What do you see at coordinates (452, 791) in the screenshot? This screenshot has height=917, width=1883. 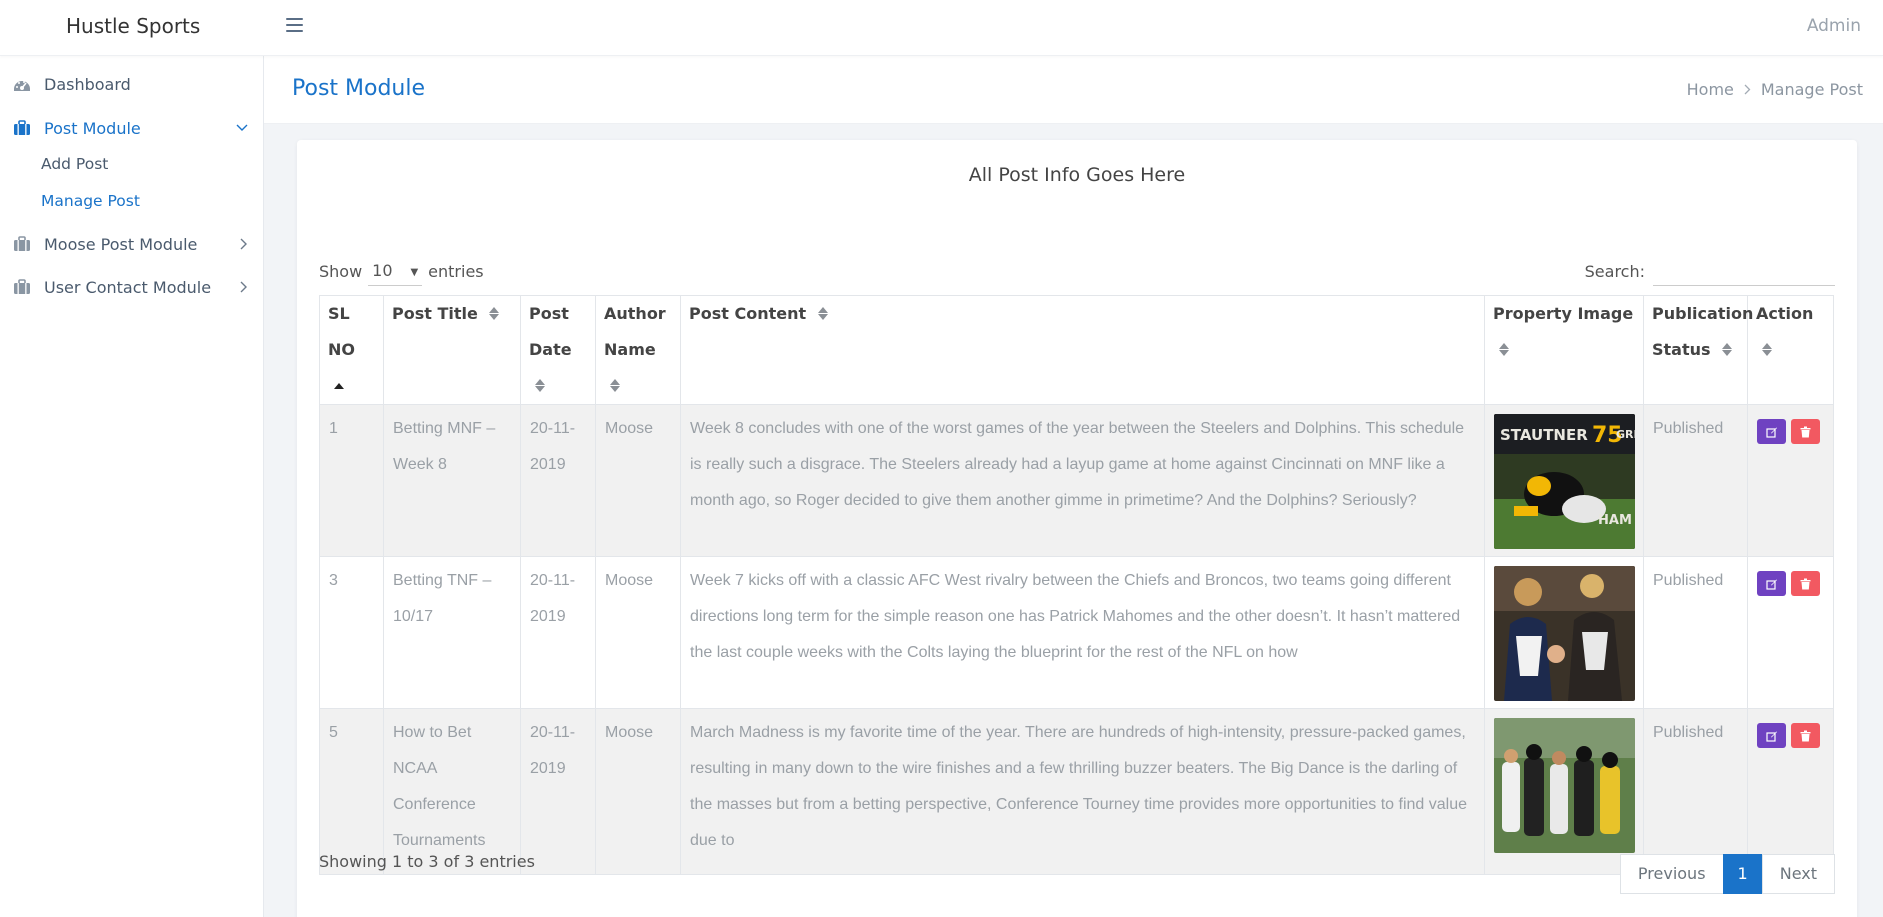 I see `cell-post-title: How to Bet NCAA Conference Tournaments` at bounding box center [452, 791].